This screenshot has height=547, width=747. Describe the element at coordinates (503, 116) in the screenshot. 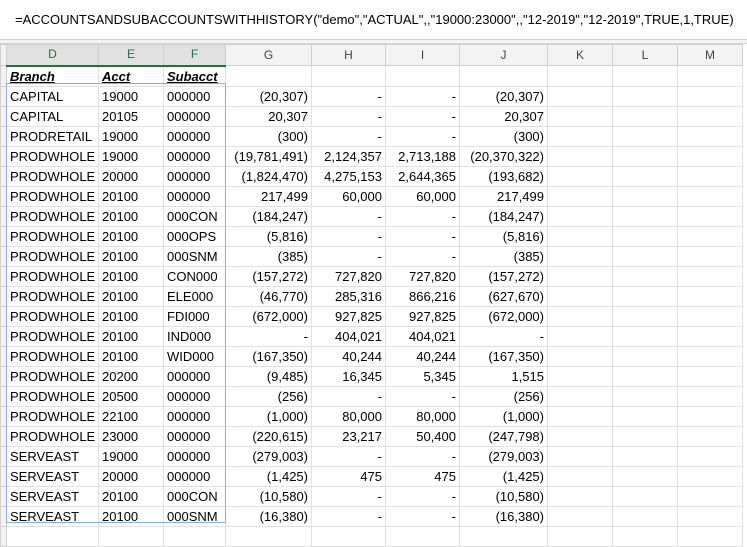

I see `data-cell: 20,307` at that location.